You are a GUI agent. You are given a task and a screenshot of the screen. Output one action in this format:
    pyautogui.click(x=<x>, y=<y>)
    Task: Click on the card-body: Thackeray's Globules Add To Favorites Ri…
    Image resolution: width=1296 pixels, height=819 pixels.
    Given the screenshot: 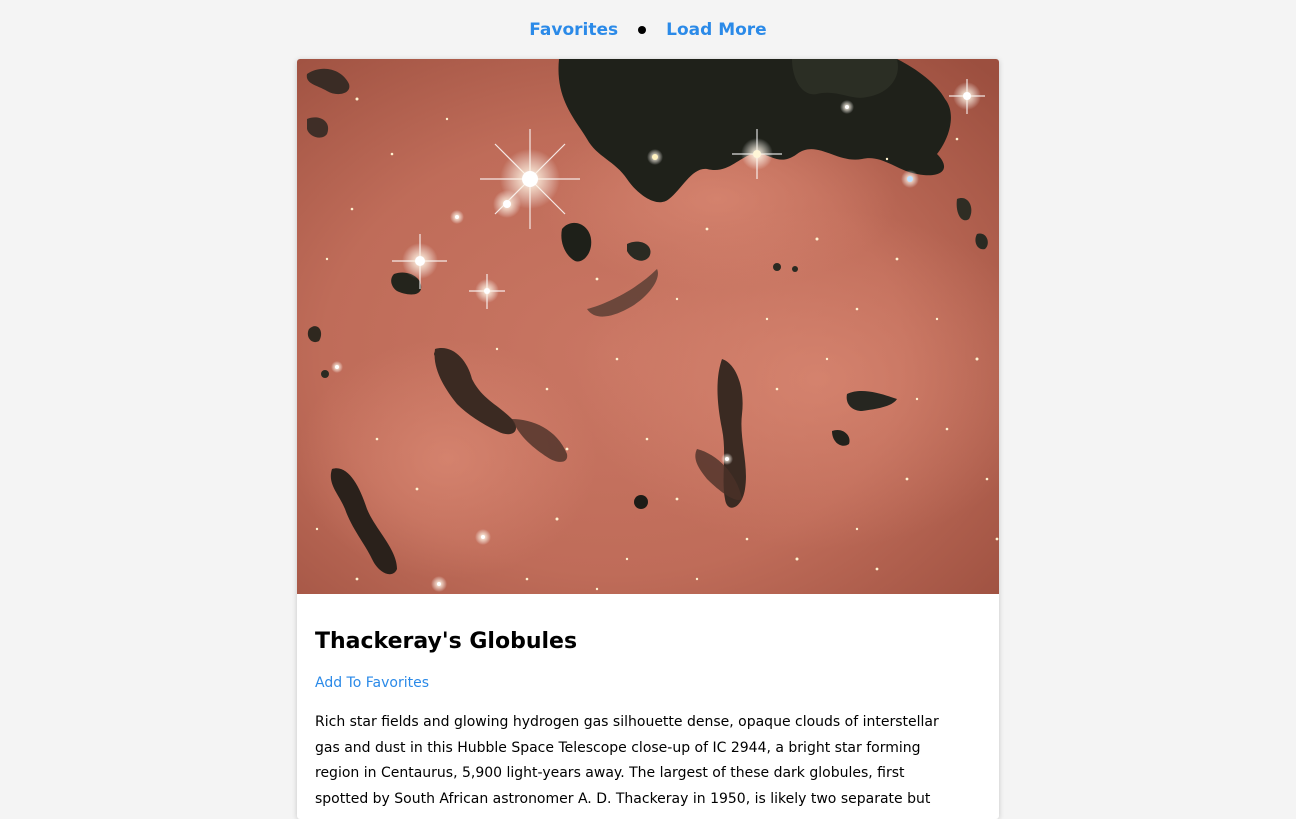 What is the action you would take?
    pyautogui.click(x=648, y=703)
    